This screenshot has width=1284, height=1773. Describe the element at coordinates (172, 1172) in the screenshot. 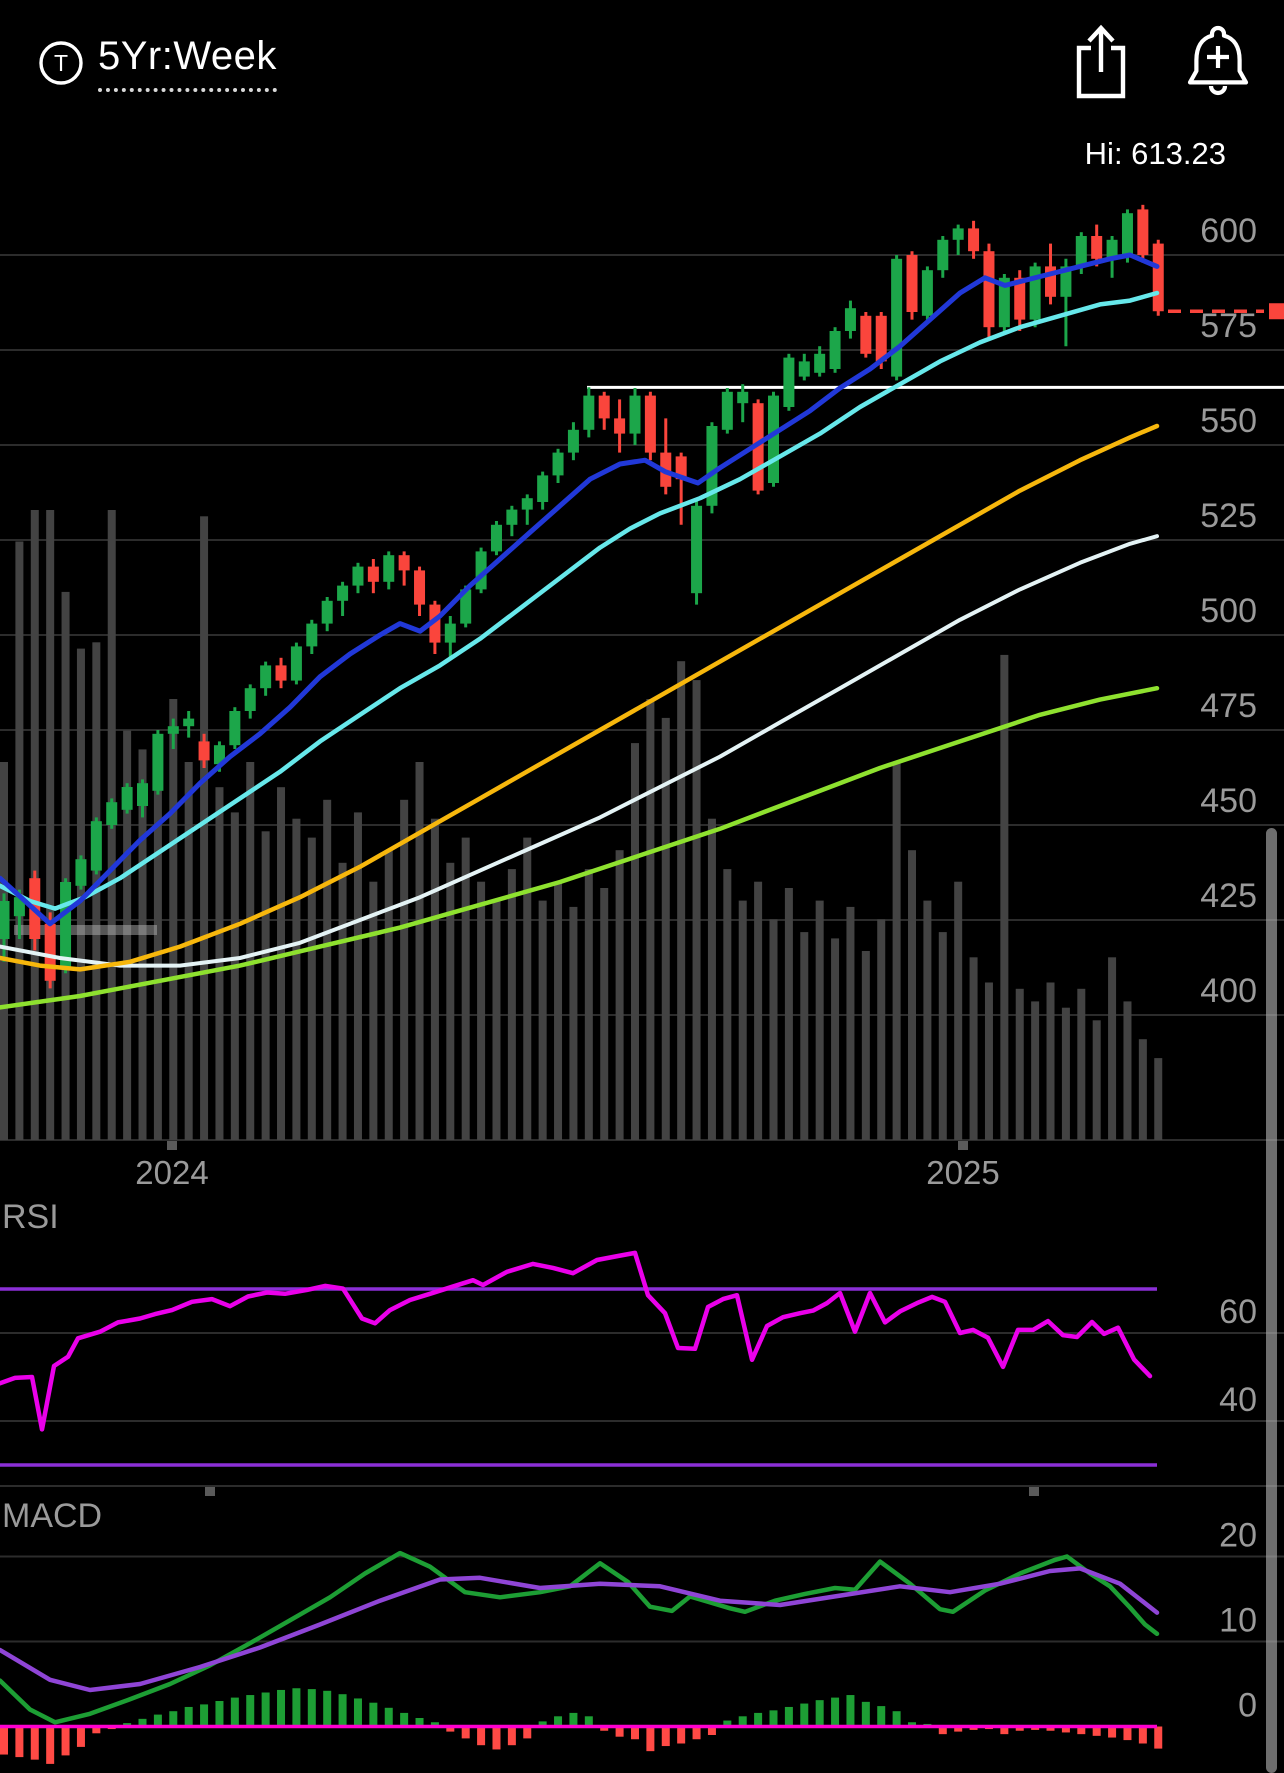

I see `x-axis-year-2024: 2024` at that location.